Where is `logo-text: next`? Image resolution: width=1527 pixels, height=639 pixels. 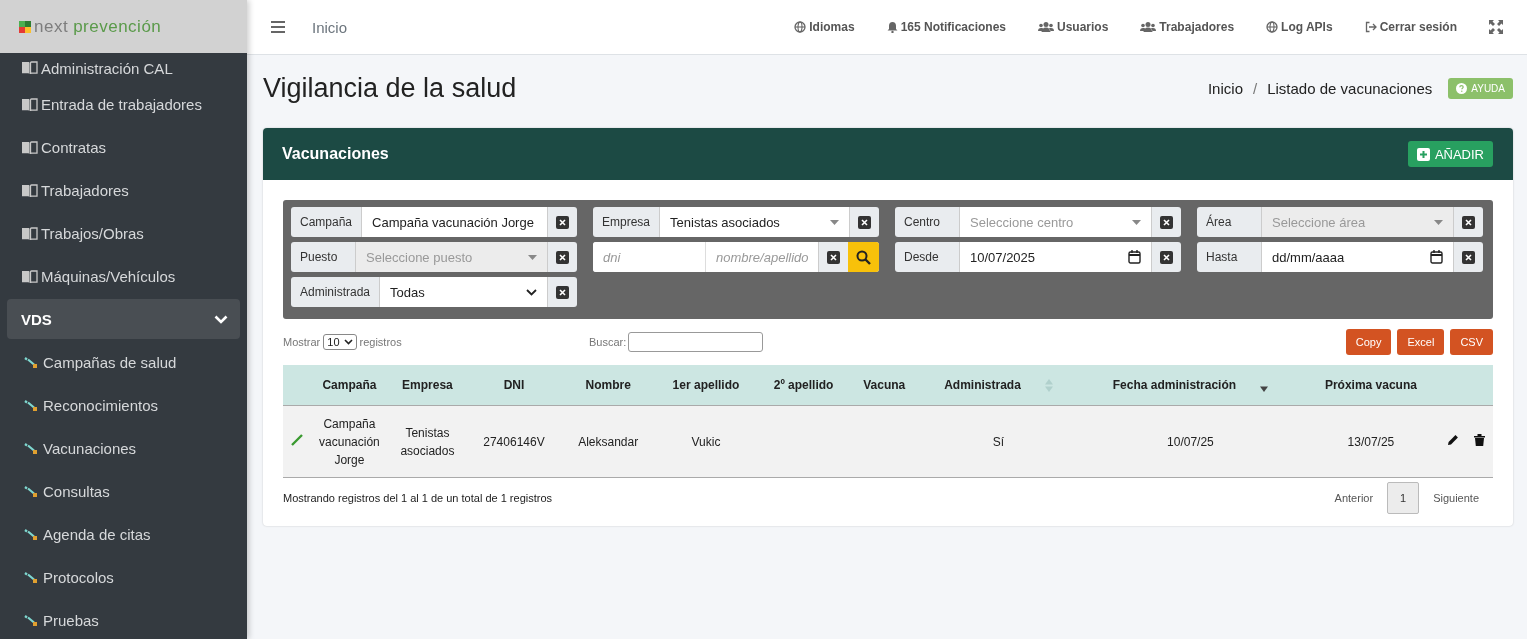 logo-text: next is located at coordinates (51, 26).